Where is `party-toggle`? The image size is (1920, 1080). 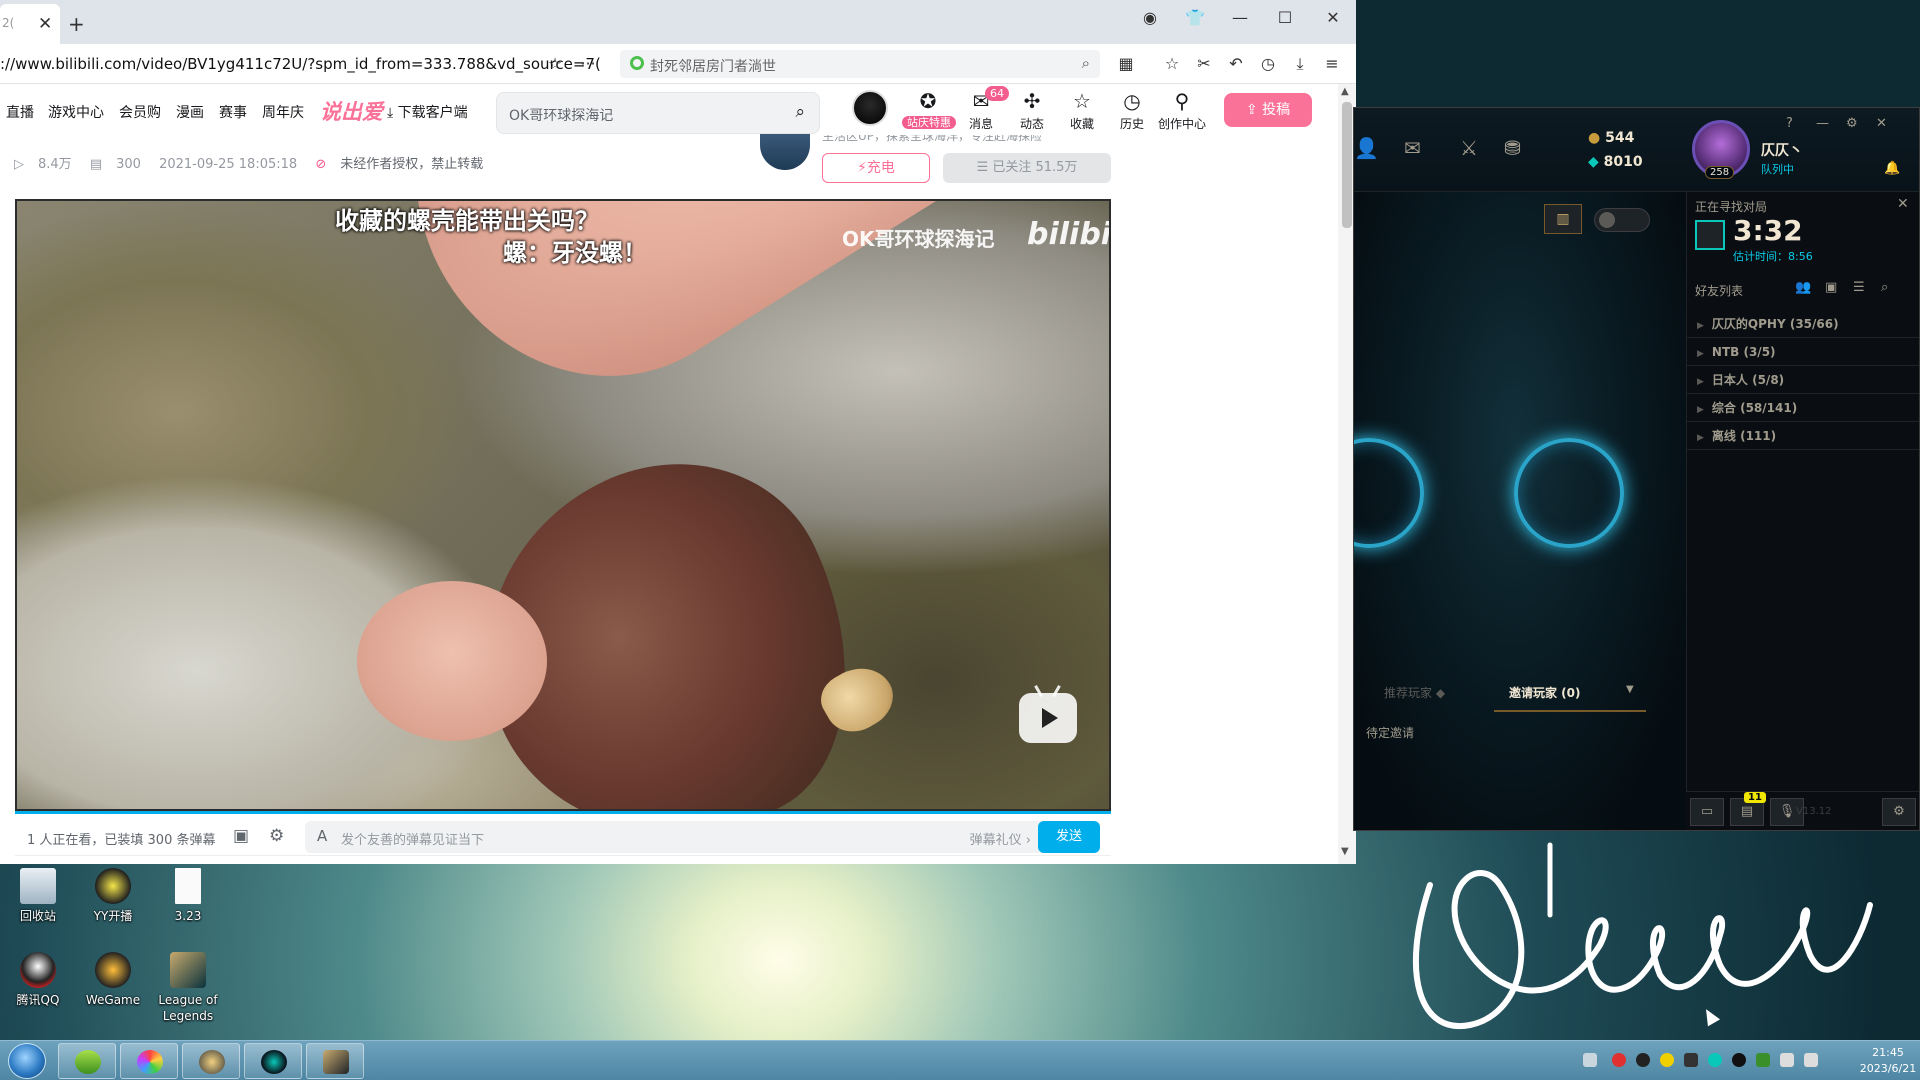
party-toggle is located at coordinates (1622, 220).